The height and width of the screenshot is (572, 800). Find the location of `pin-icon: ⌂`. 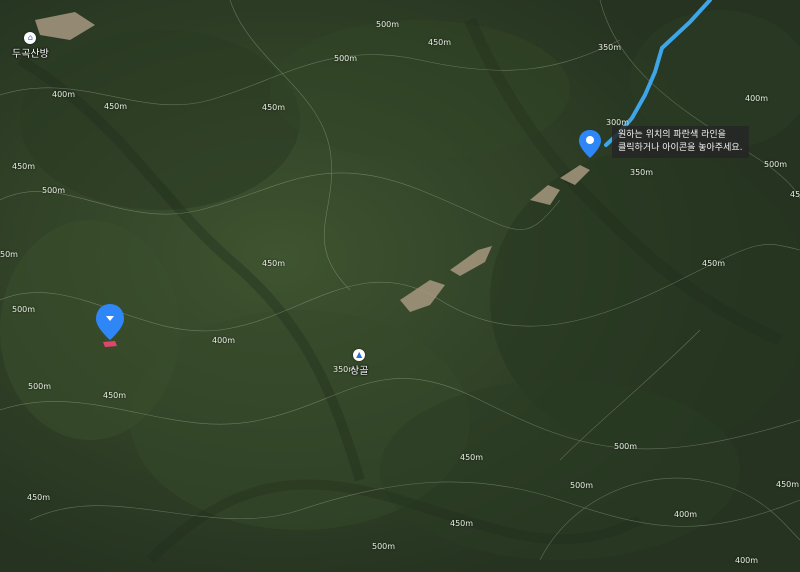

pin-icon: ⌂ is located at coordinates (30, 38).